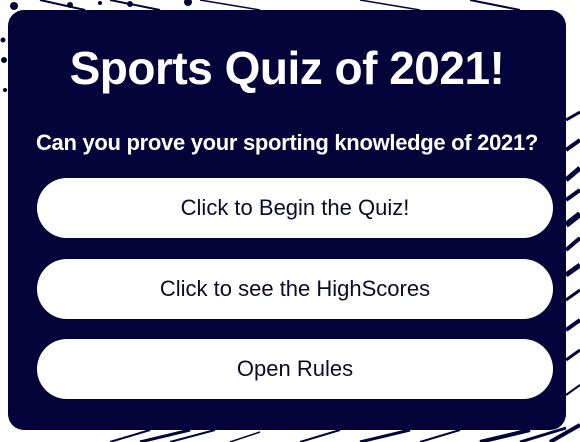 The width and height of the screenshot is (580, 442). Describe the element at coordinates (295, 289) in the screenshot. I see `highscores-button: Click to see the HighScores` at that location.